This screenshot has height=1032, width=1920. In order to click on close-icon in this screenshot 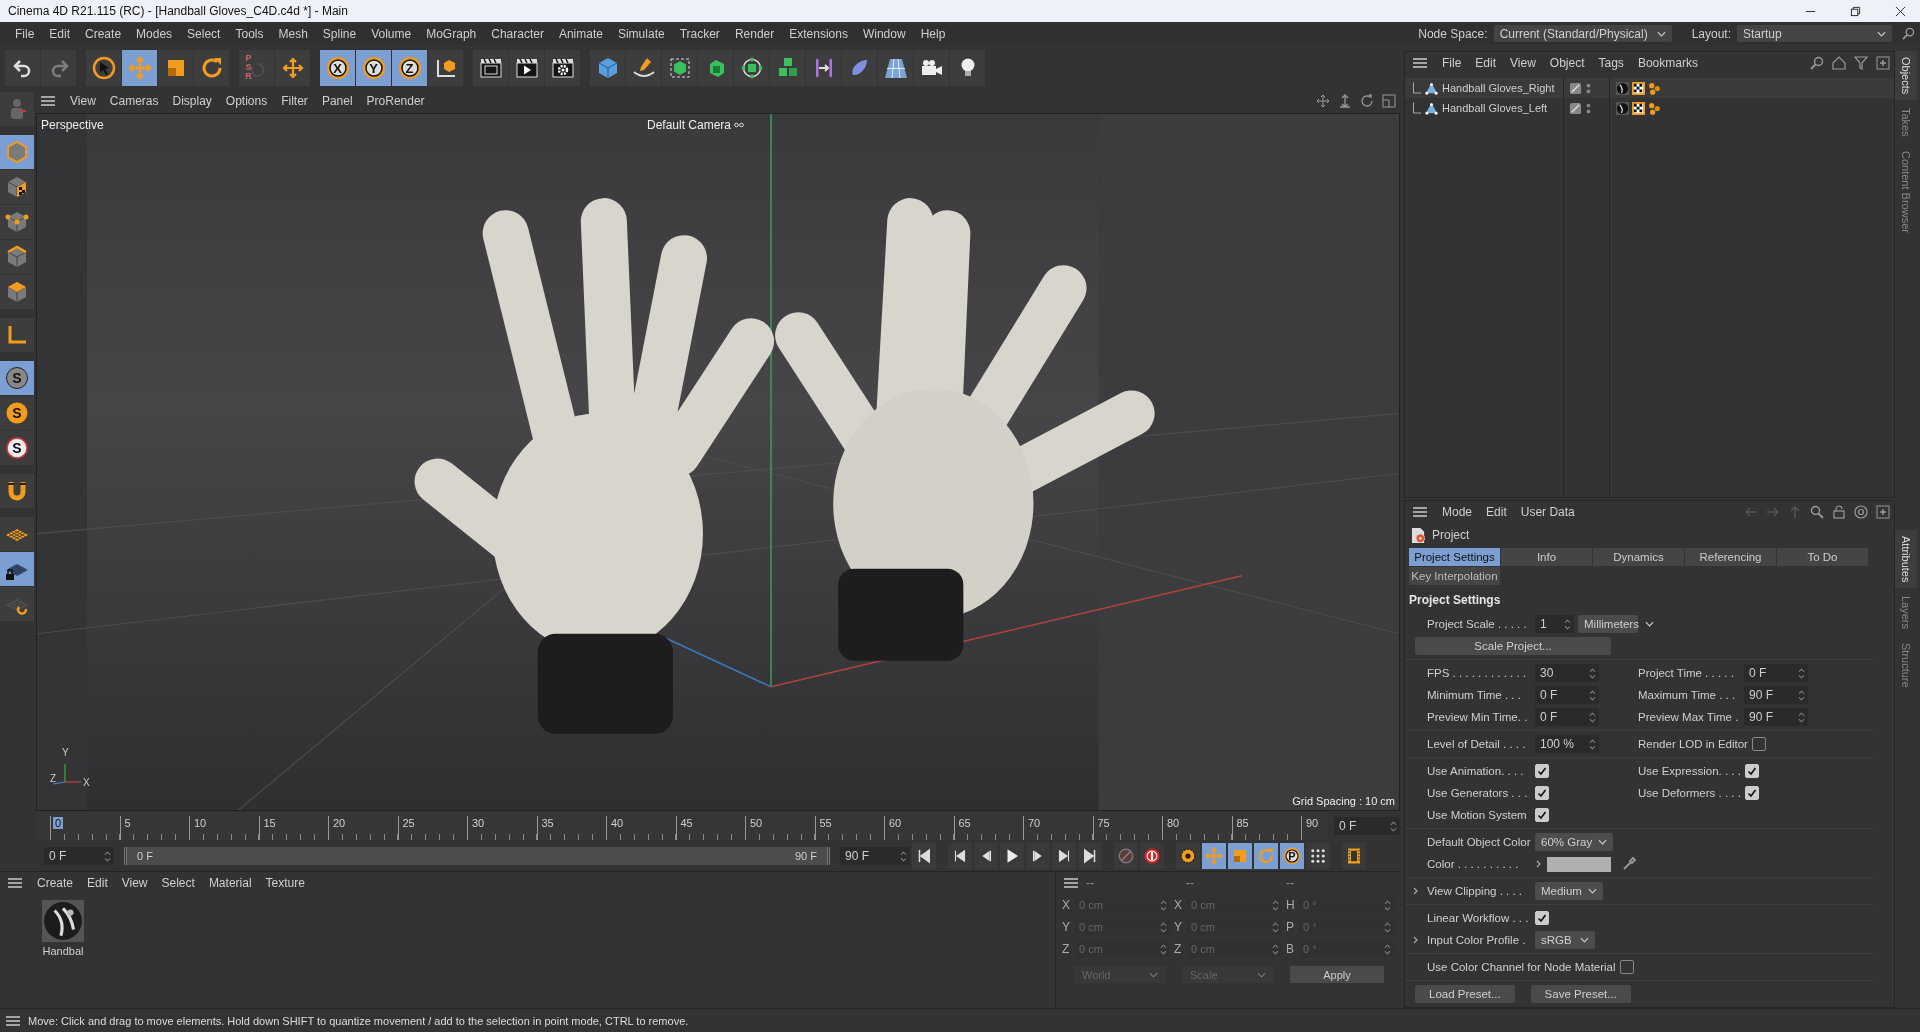, I will do `click(1900, 11)`.